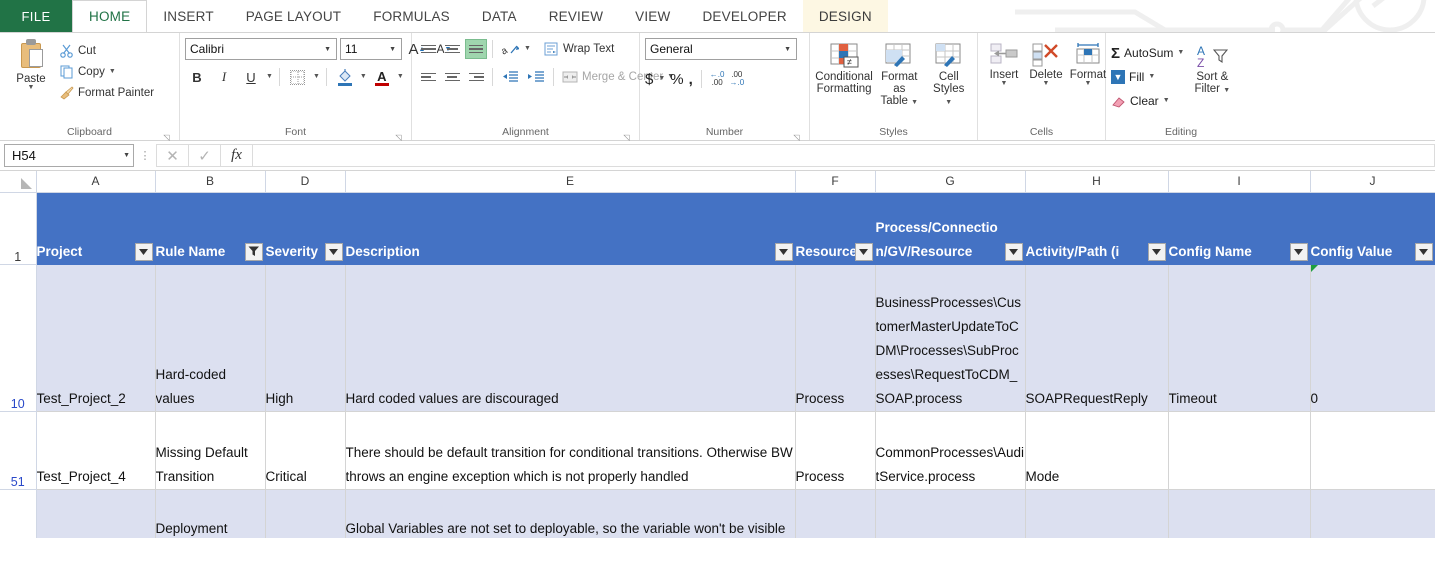  What do you see at coordinates (1372, 228) in the screenshot?
I see `header-cell-config-value: Config Value` at bounding box center [1372, 228].